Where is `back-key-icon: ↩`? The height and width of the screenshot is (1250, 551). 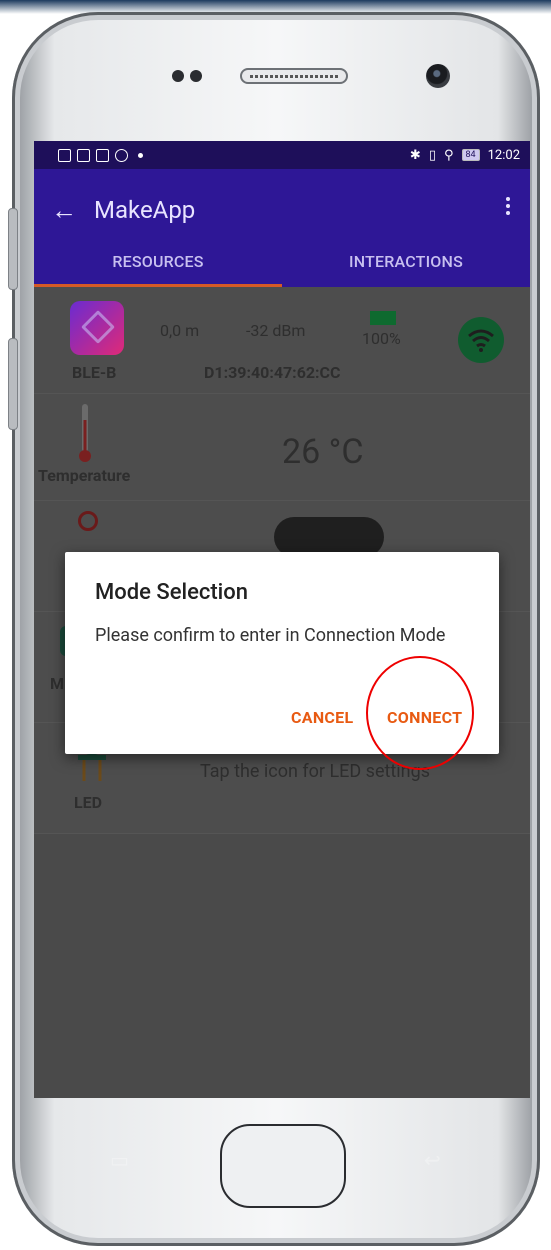 back-key-icon: ↩ is located at coordinates (432, 1160).